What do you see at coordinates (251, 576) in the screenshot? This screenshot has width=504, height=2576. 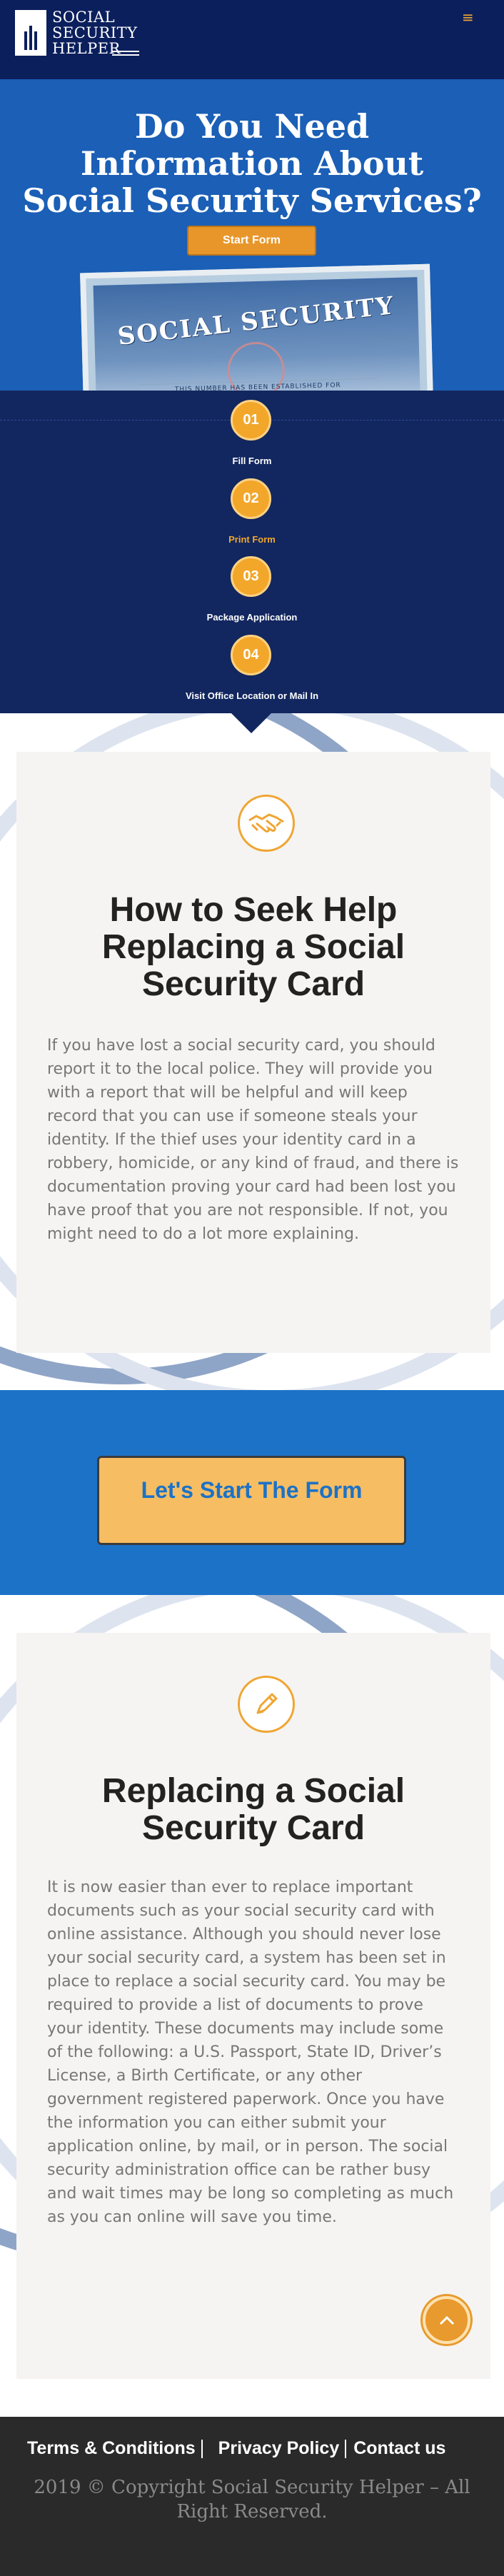 I see `step-number-badge: 03` at bounding box center [251, 576].